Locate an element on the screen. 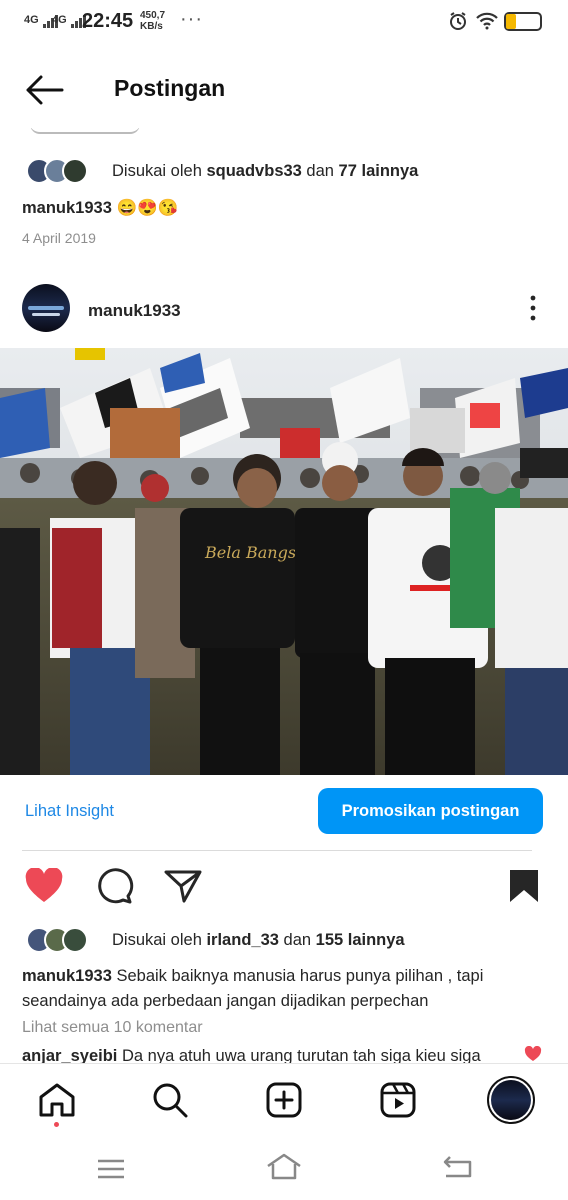  search-icon is located at coordinates (170, 1100).